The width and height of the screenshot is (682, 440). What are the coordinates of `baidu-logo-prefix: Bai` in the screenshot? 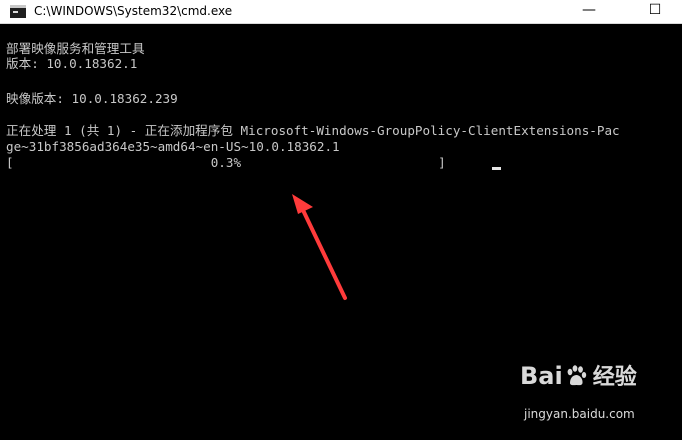 It's located at (541, 376).